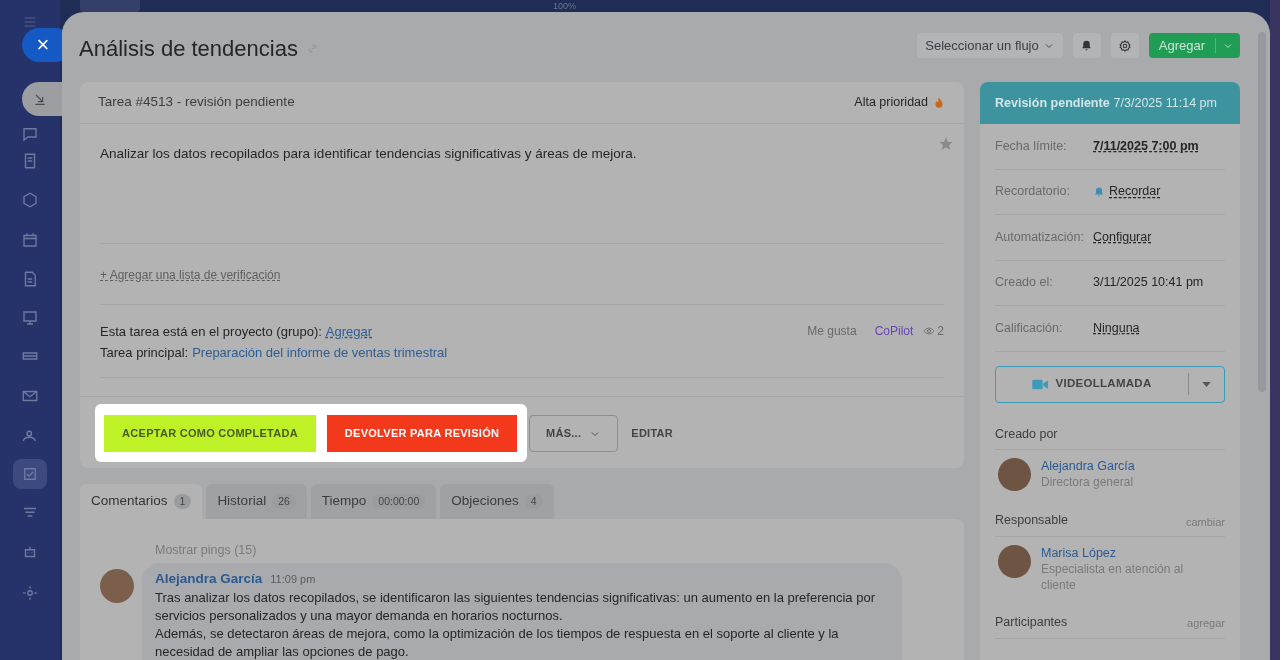 The image size is (1280, 660). Describe the element at coordinates (1194, 45) in the screenshot. I see `add-button: Agregar` at that location.